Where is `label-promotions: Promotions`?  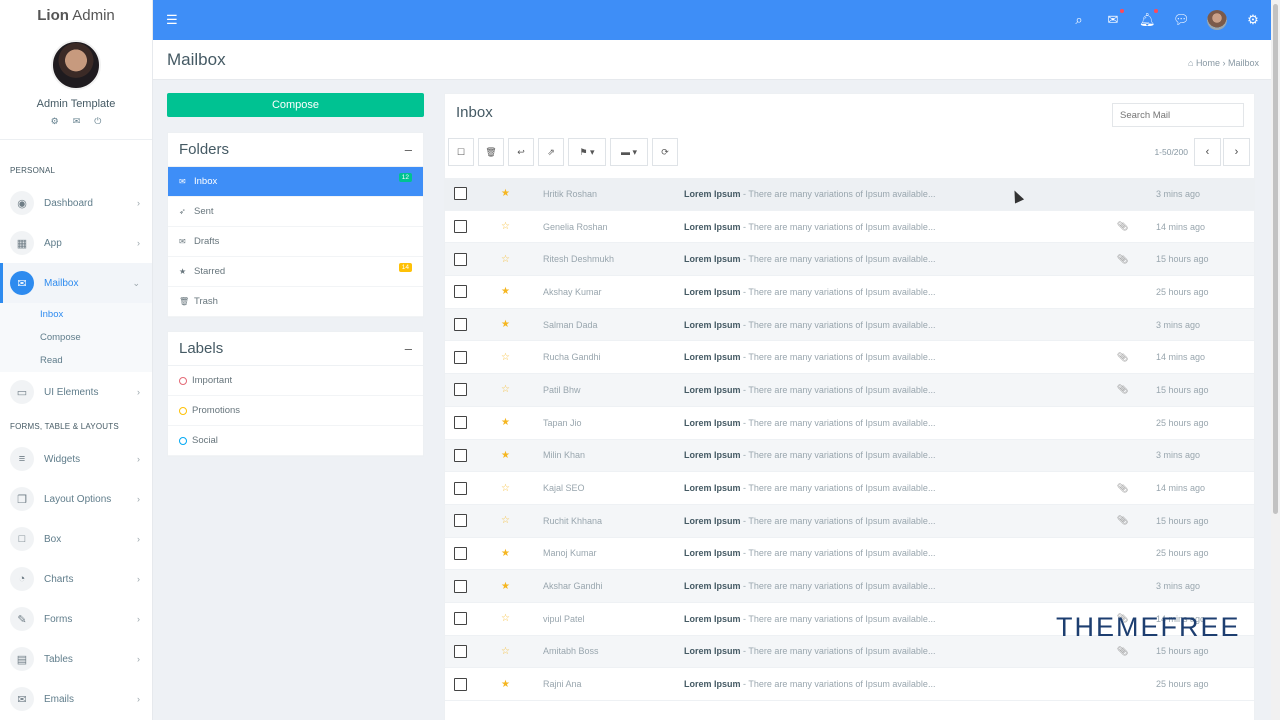
label-promotions: Promotions is located at coordinates (295, 411).